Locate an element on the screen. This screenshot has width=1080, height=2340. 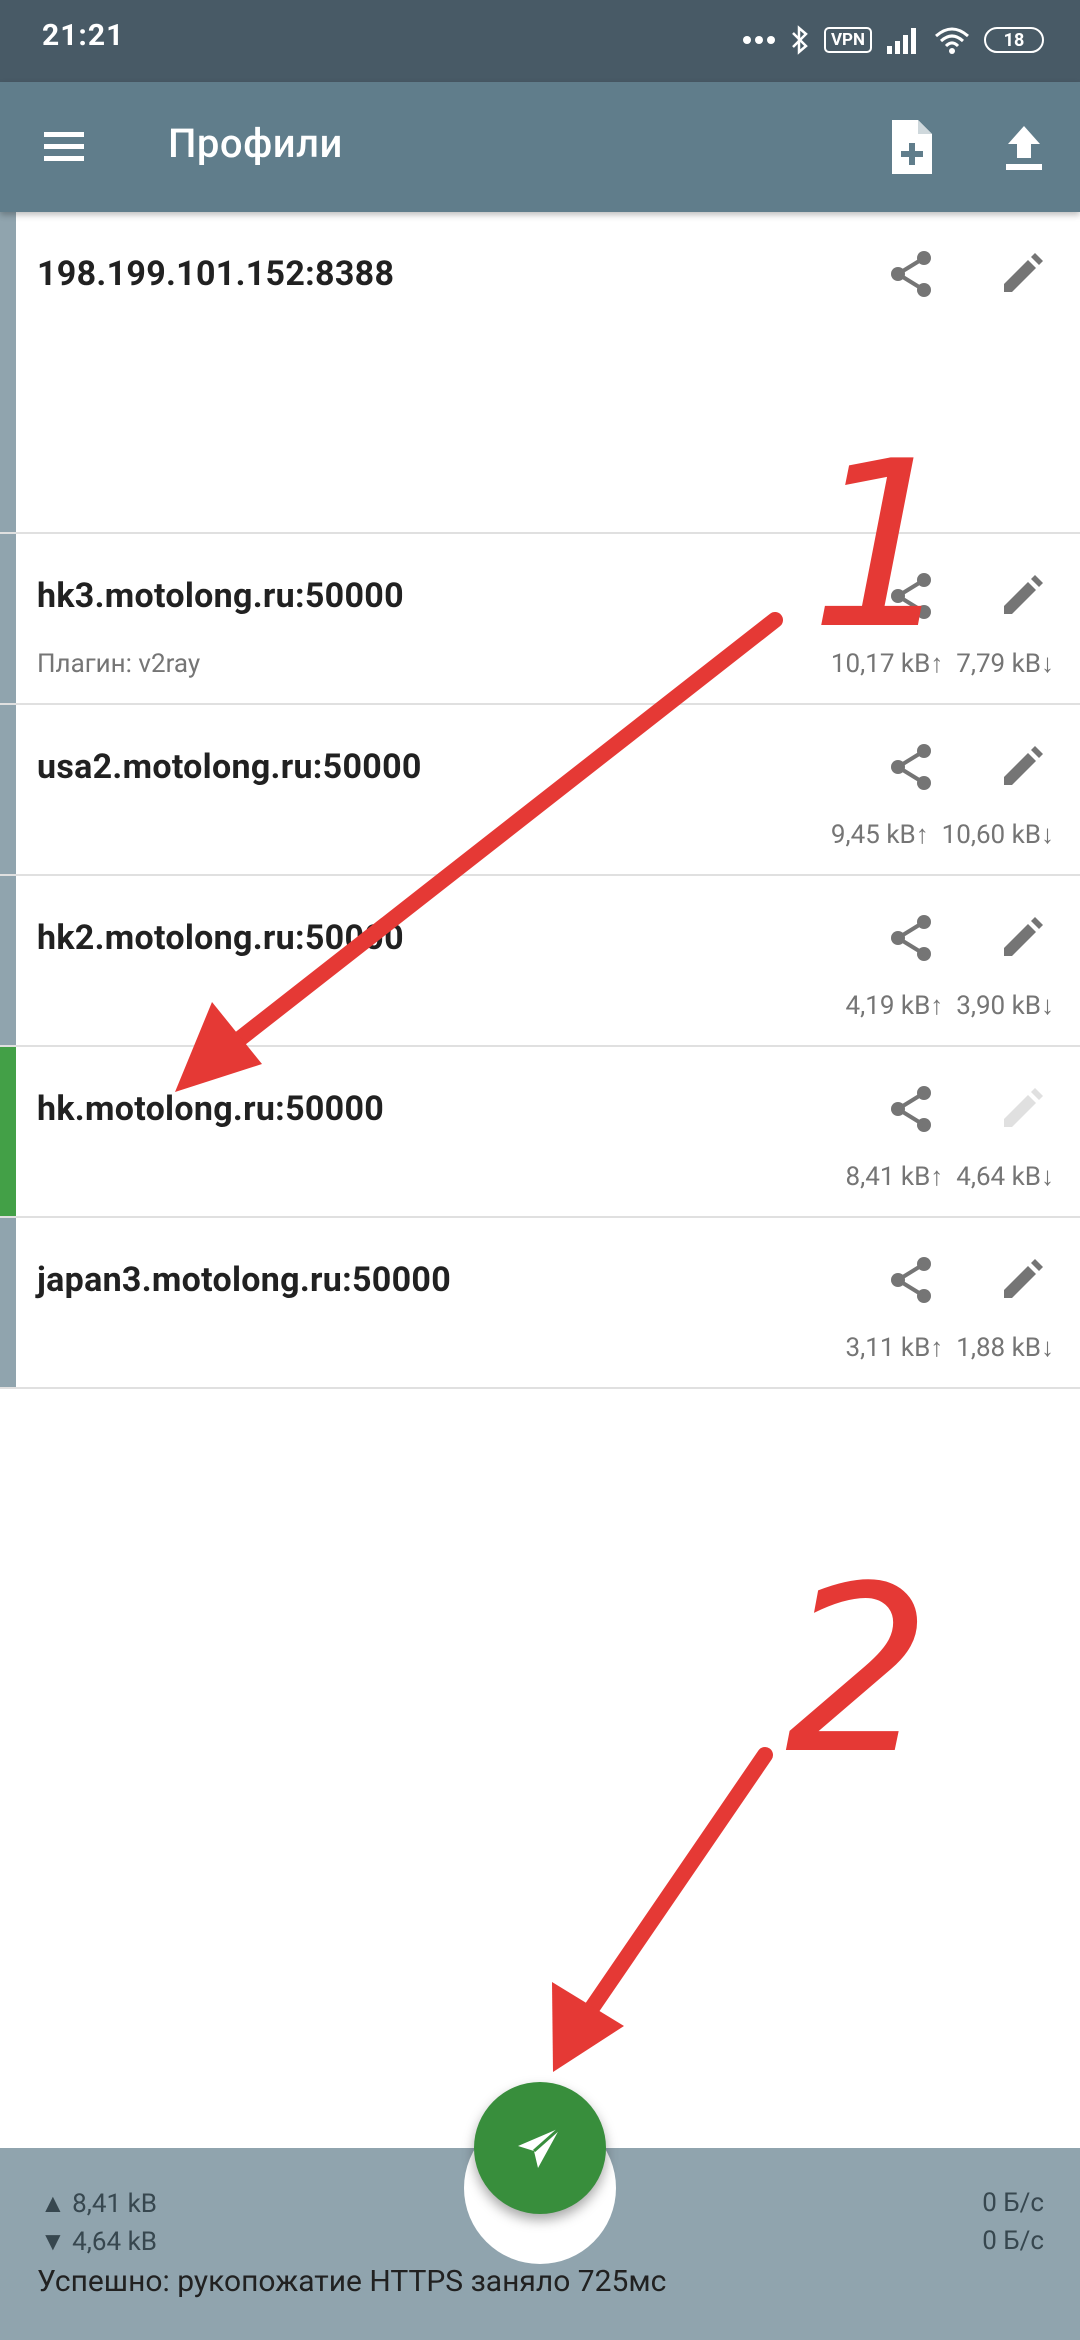
profile-name: hk3.motolong.ru:50000 is located at coordinates (220, 596).